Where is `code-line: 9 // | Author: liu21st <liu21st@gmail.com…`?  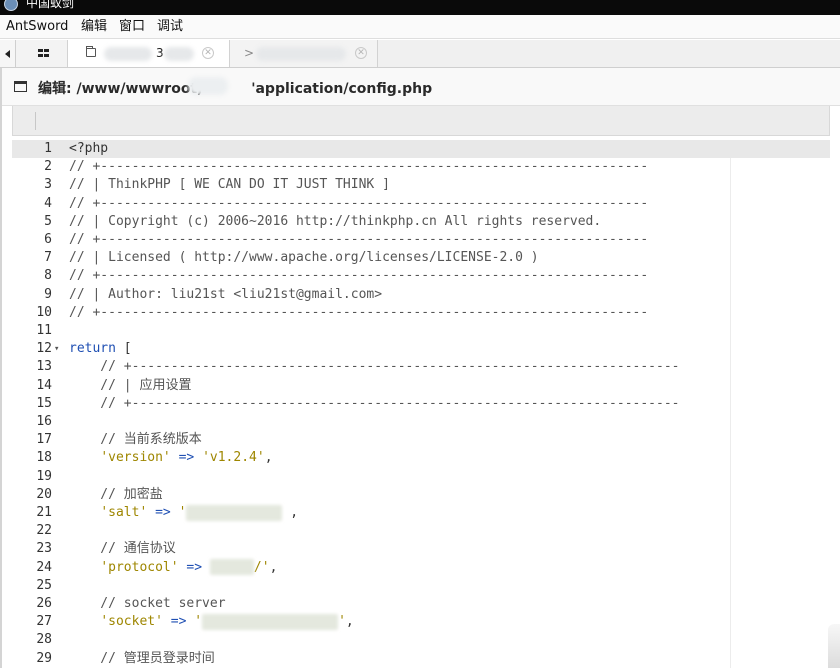
code-line: 9 // | Author: liu21st <liu21st@gmail.com… is located at coordinates (421, 295).